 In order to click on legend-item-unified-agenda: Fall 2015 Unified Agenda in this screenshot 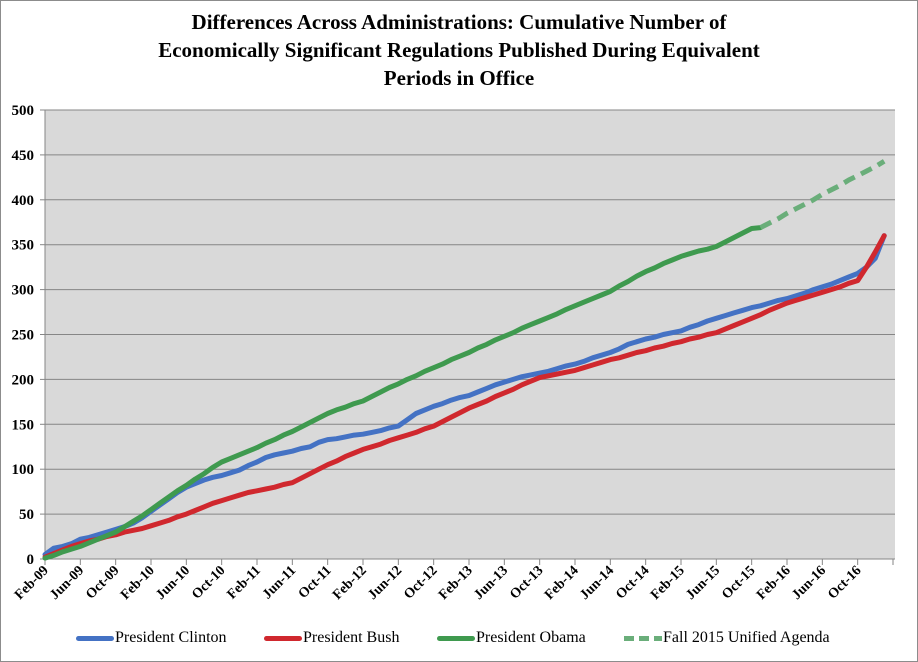, I will do `click(727, 638)`.